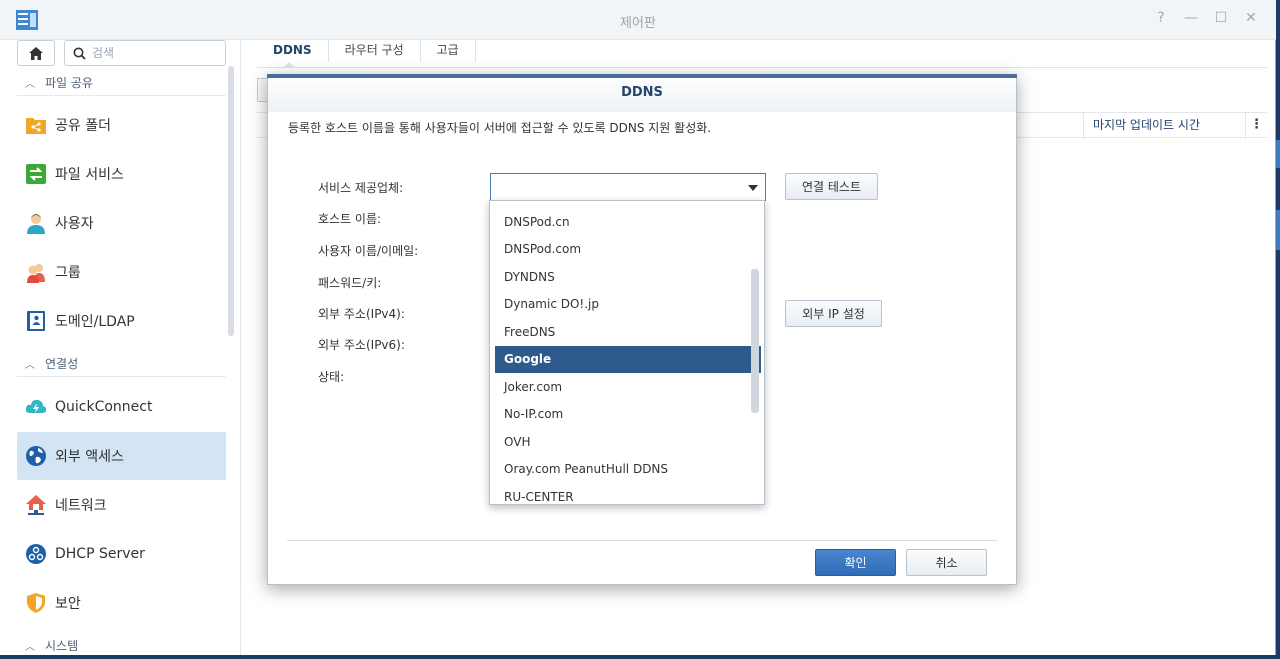 The height and width of the screenshot is (659, 1280). What do you see at coordinates (628, 469) in the screenshot?
I see `dropdown-option: Oray.com PeanutHull DDNS` at bounding box center [628, 469].